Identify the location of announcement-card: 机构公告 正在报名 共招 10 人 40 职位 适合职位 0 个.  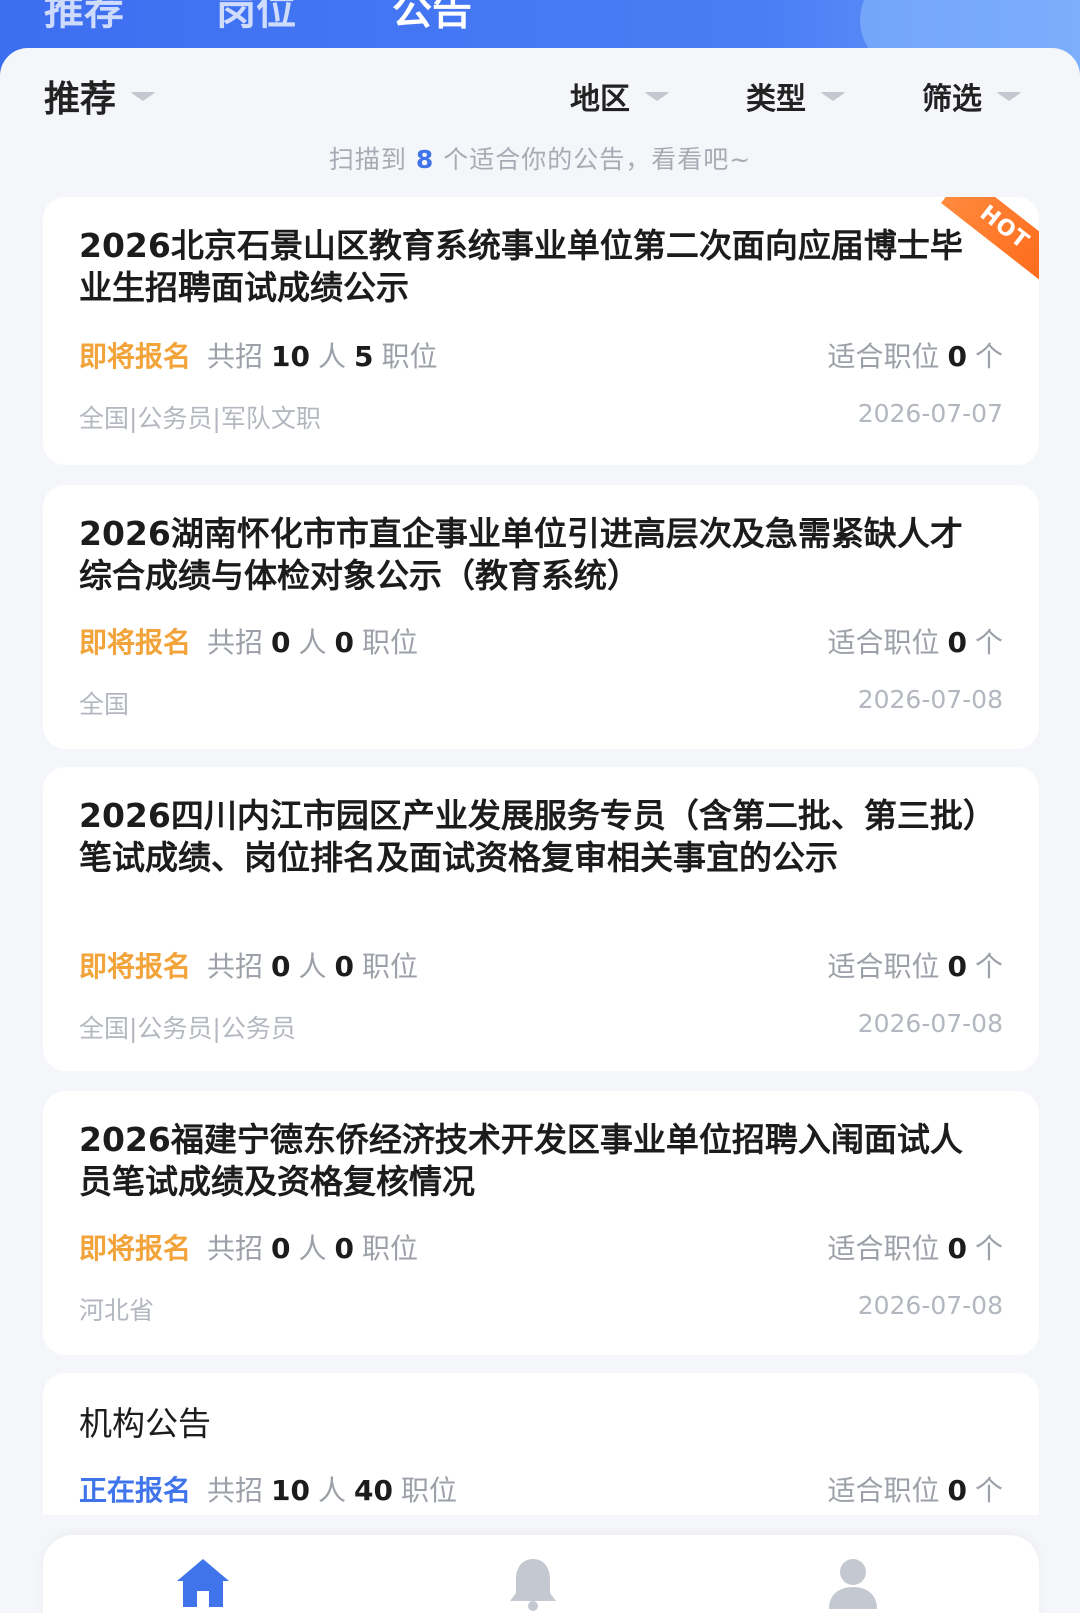
(541, 1447).